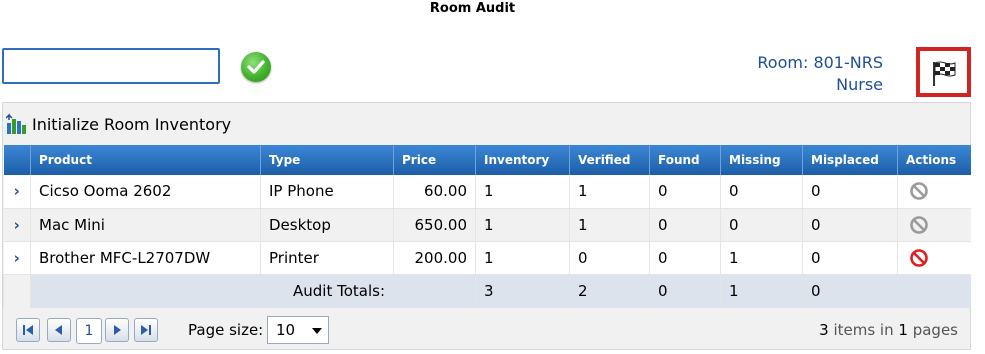 This screenshot has height=354, width=985. I want to click on checkmark-icon, so click(256, 67).